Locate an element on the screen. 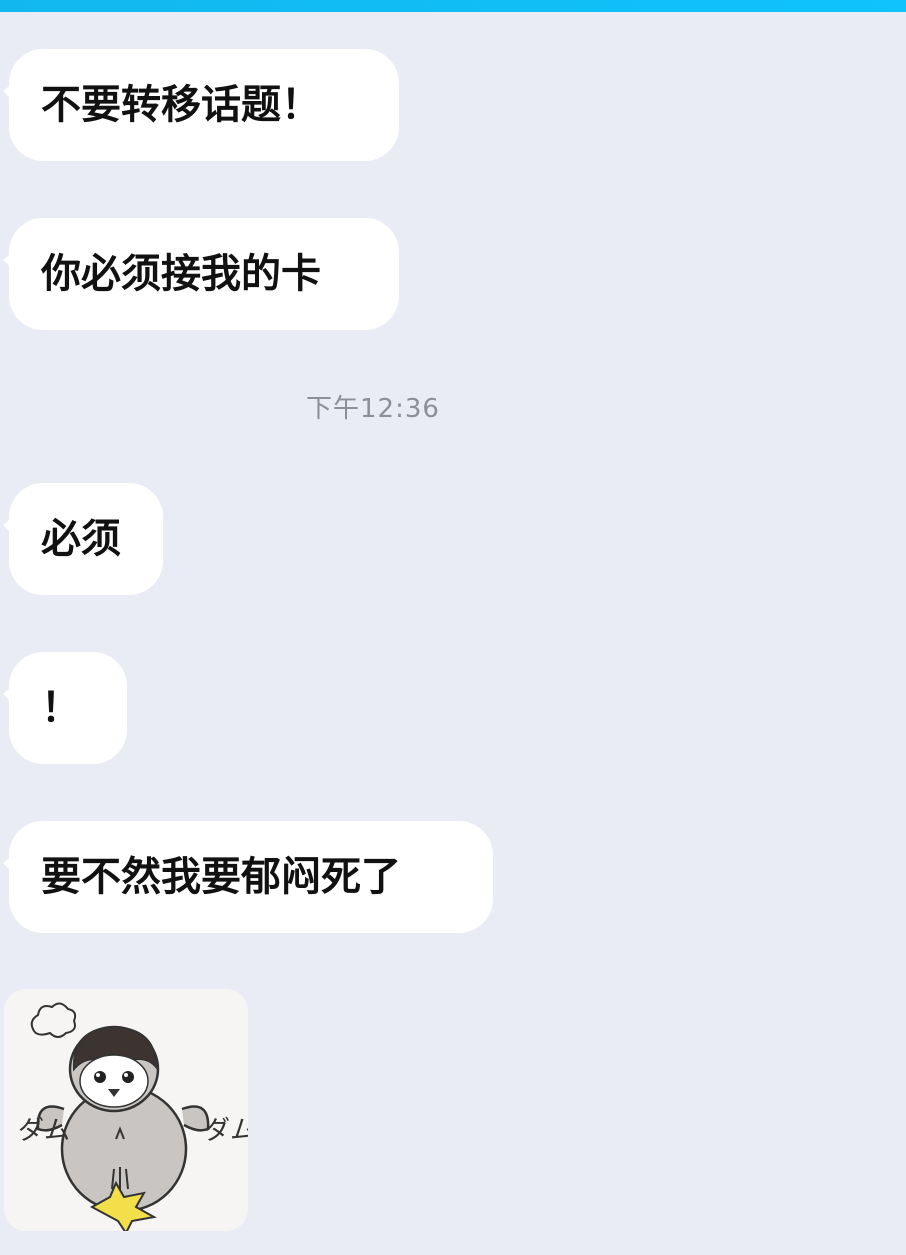 The height and width of the screenshot is (1255, 906). top-status-bar is located at coordinates (453, 6).